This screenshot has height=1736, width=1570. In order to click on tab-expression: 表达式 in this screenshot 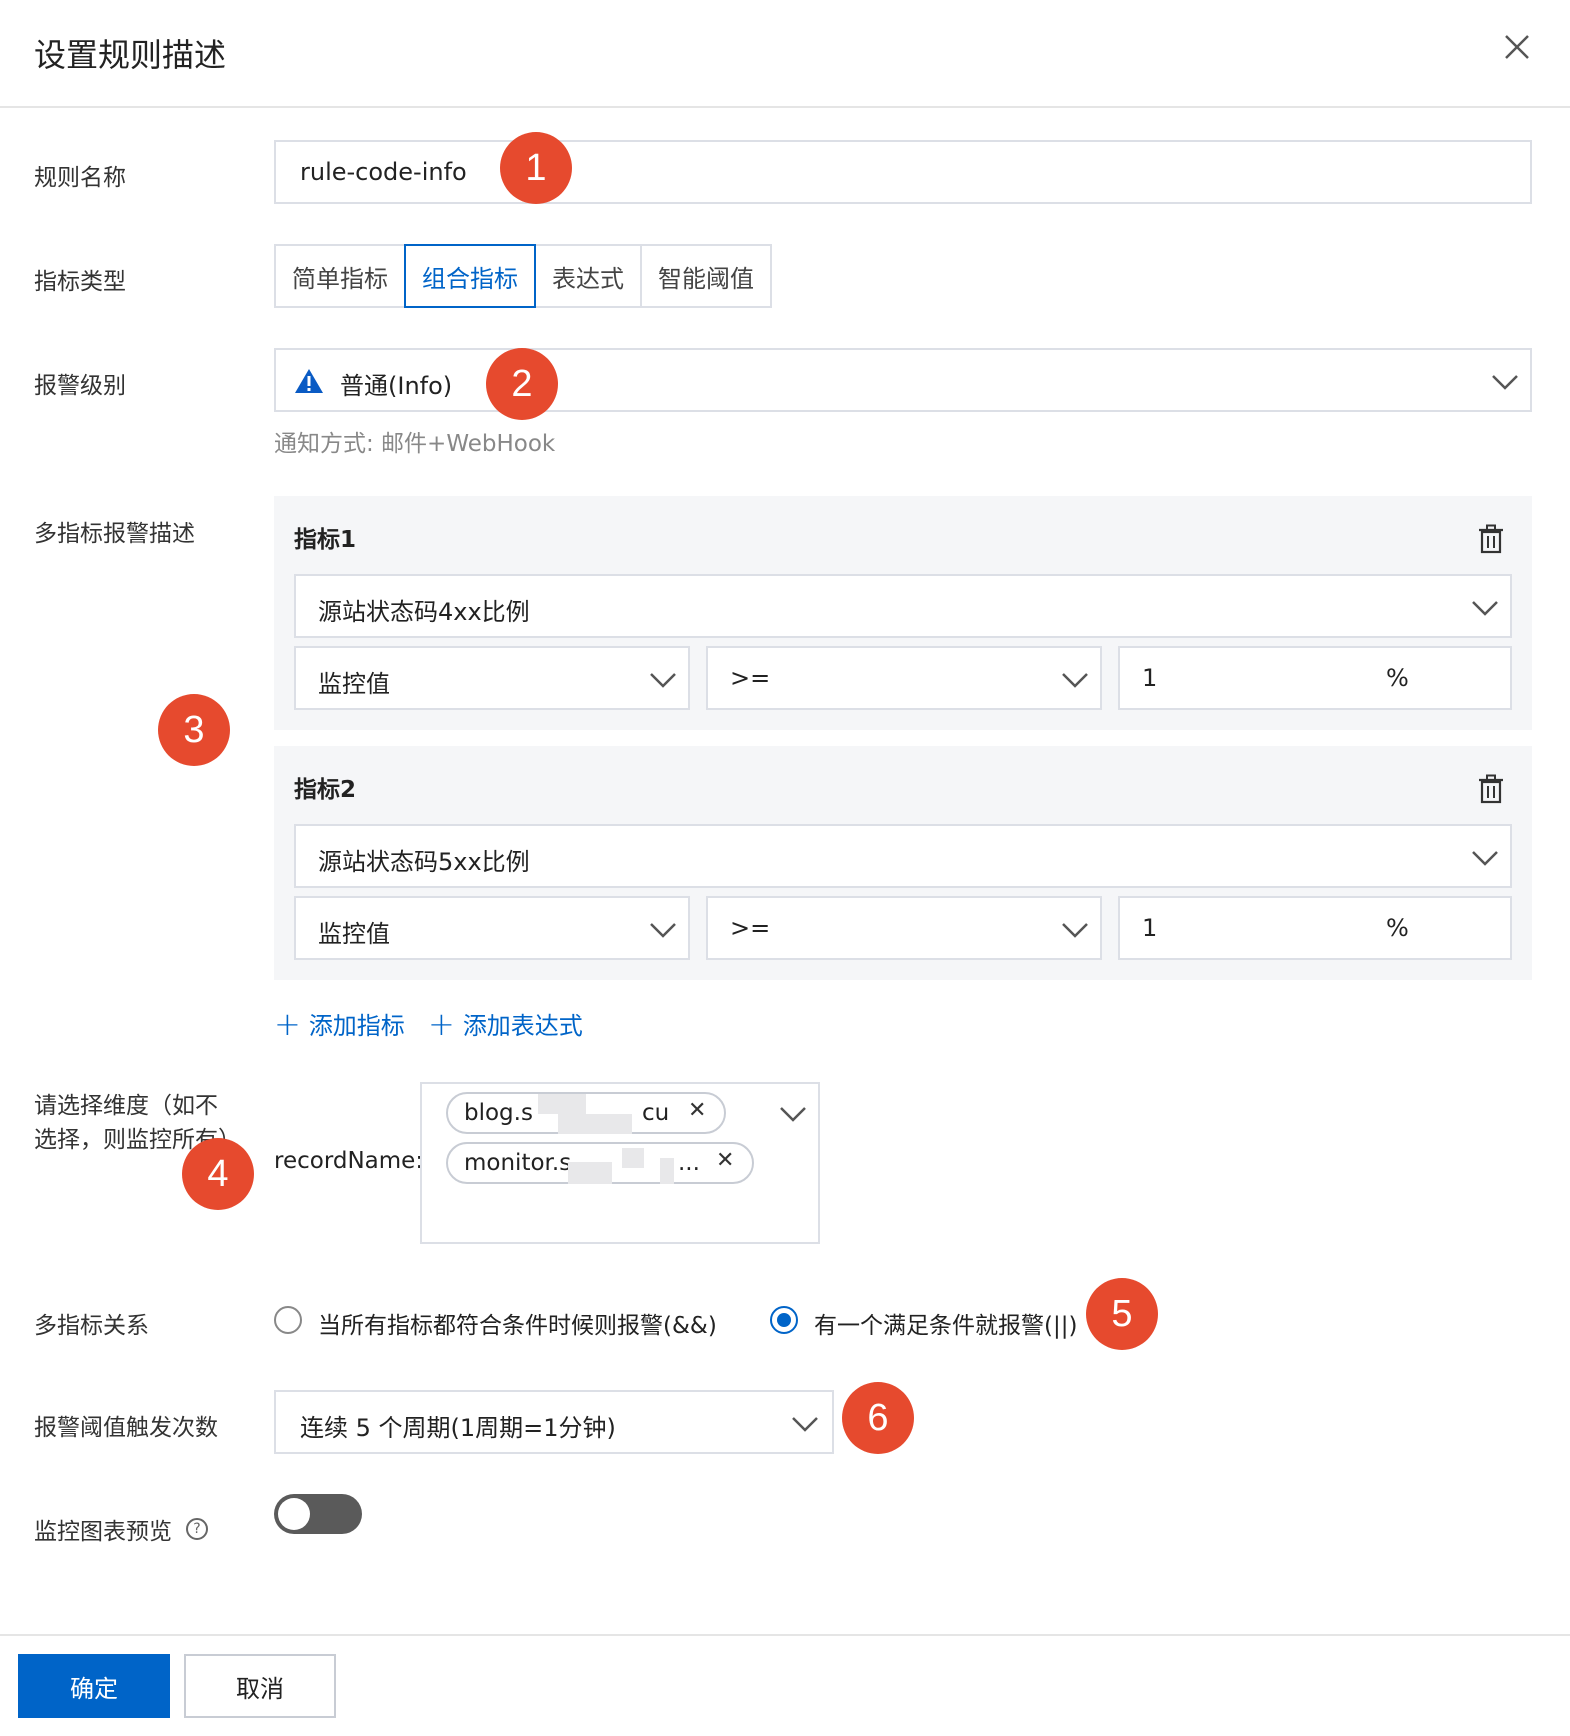, I will do `click(588, 276)`.